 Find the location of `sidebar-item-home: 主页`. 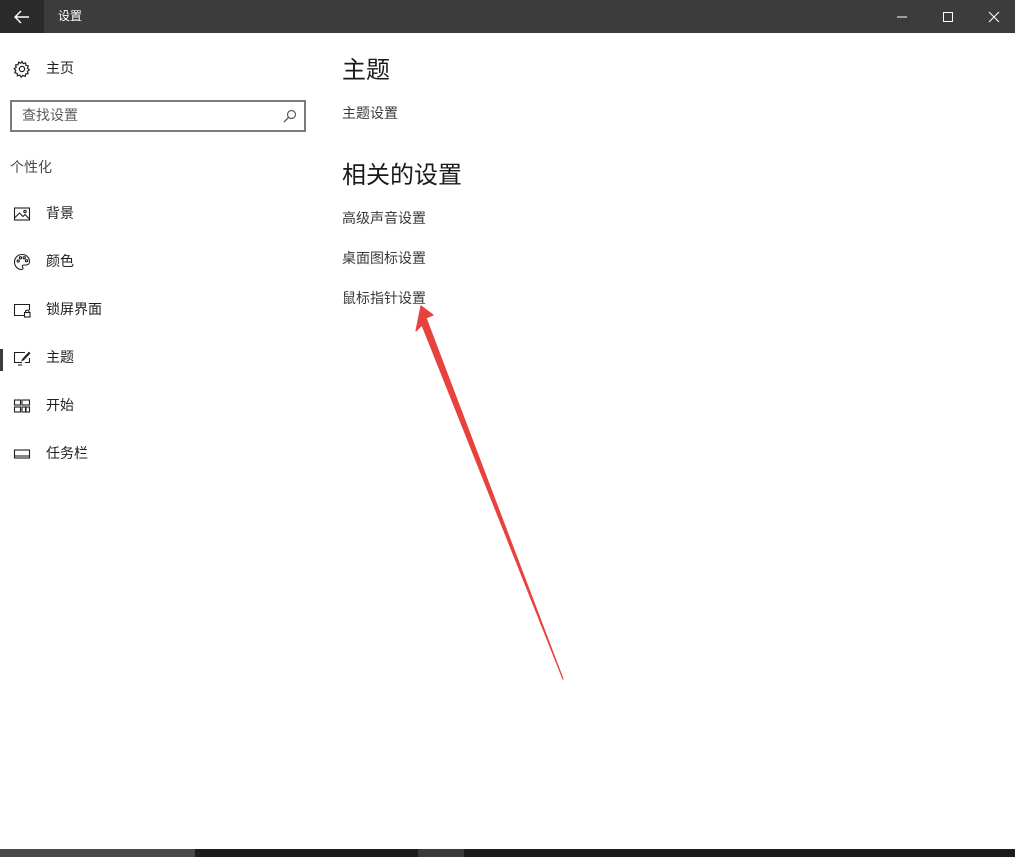

sidebar-item-home: 主页 is located at coordinates (160, 69).